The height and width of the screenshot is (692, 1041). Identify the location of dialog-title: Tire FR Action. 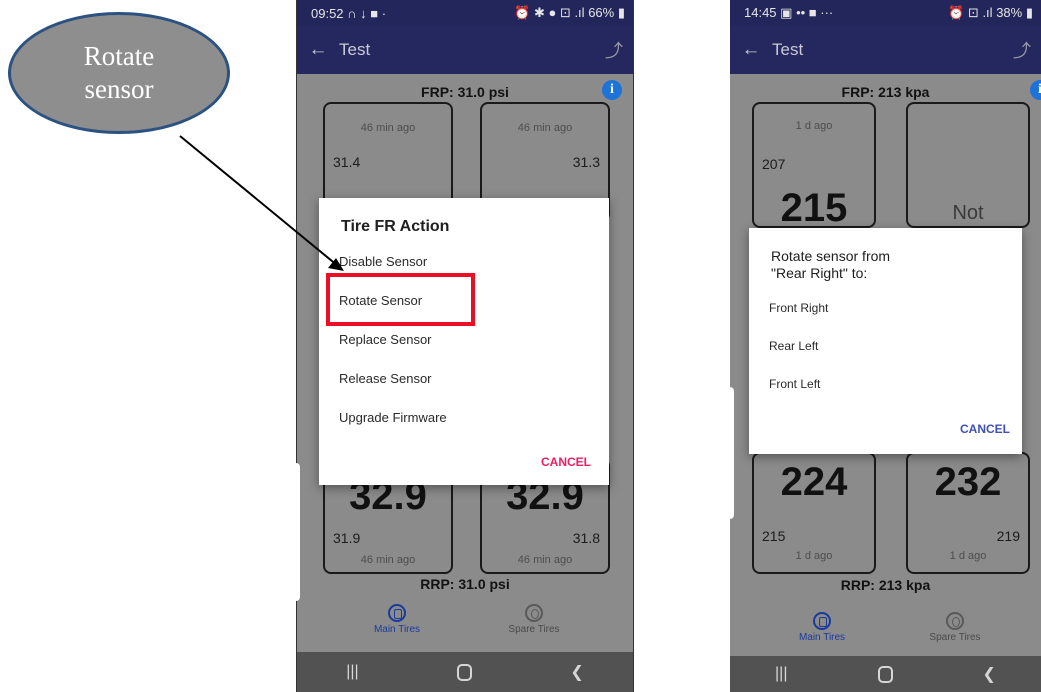
(395, 226).